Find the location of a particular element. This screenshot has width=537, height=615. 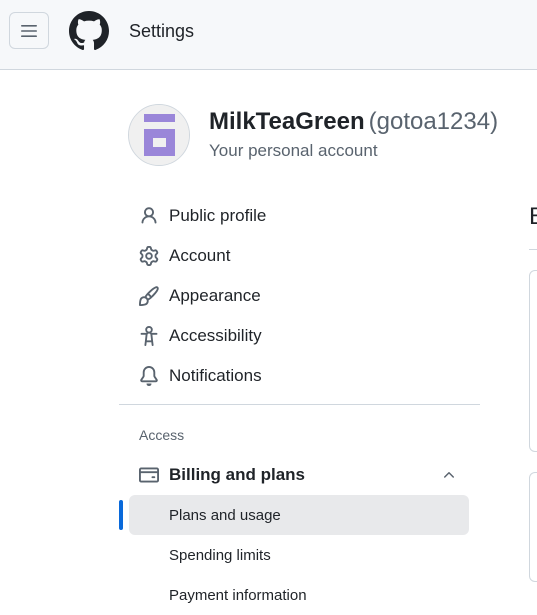

active-indicator is located at coordinates (121, 515).